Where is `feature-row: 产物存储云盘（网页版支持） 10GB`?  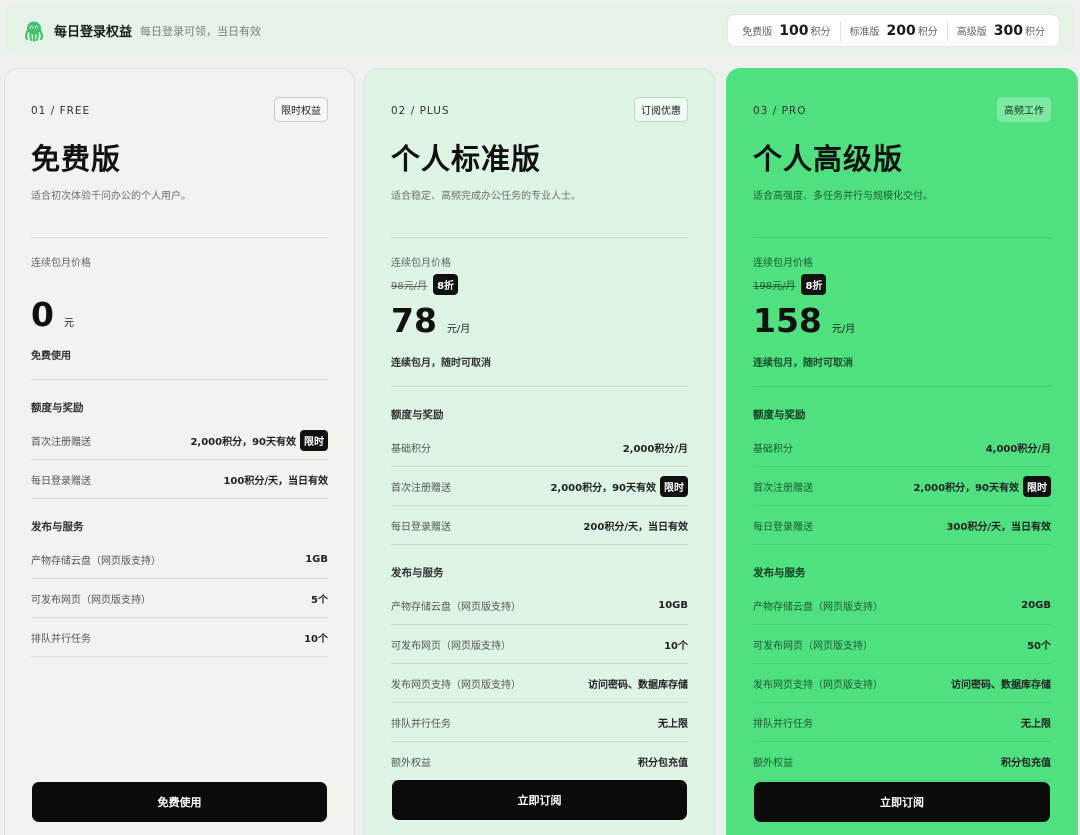
feature-row: 产物存储云盘（网页版支持） 10GB is located at coordinates (539, 605).